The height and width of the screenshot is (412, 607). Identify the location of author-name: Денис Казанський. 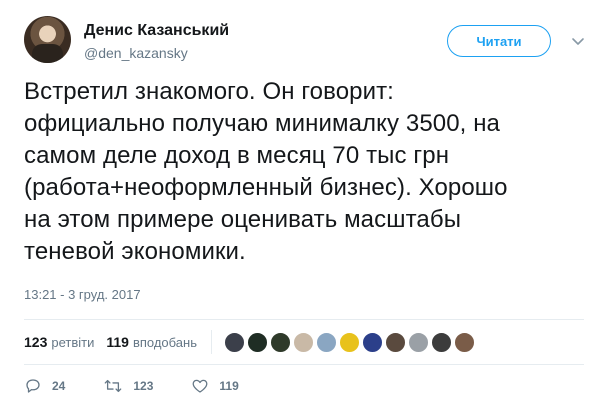
(156, 31).